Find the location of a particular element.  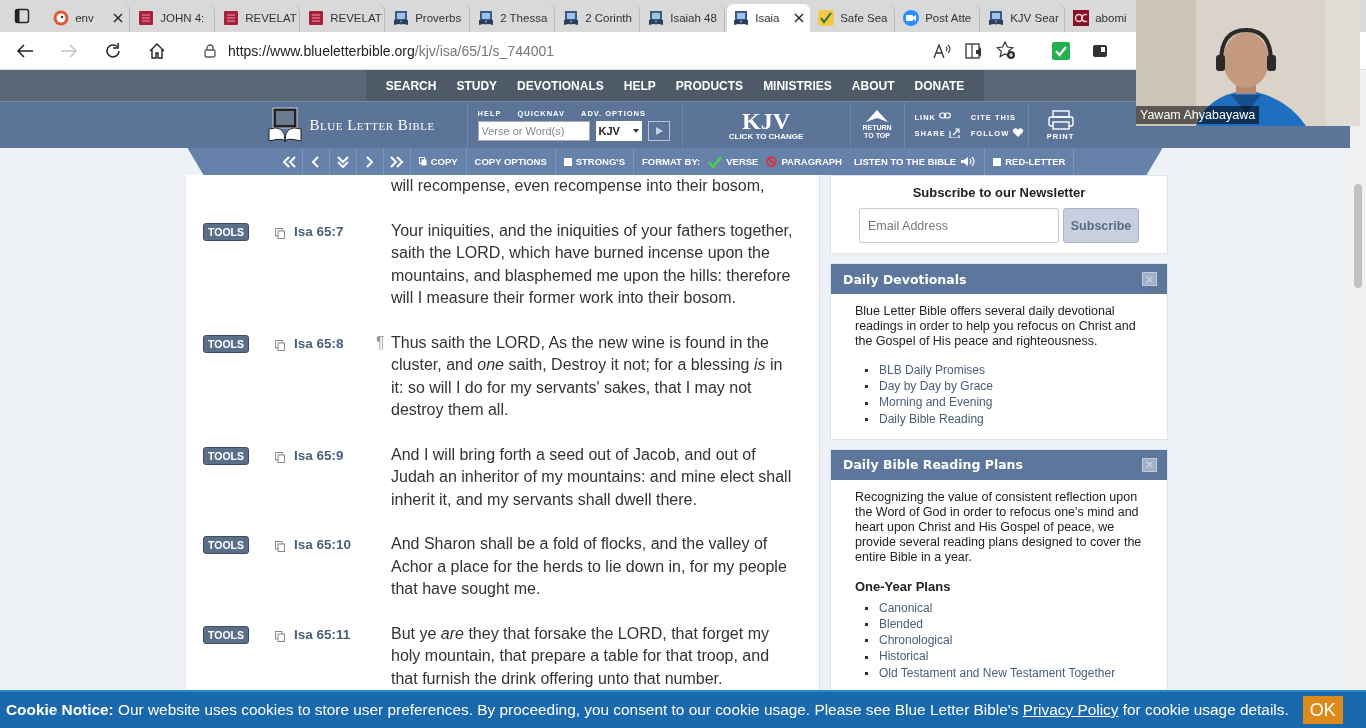

site-logo: Blue Letter Bible is located at coordinates (372, 125).